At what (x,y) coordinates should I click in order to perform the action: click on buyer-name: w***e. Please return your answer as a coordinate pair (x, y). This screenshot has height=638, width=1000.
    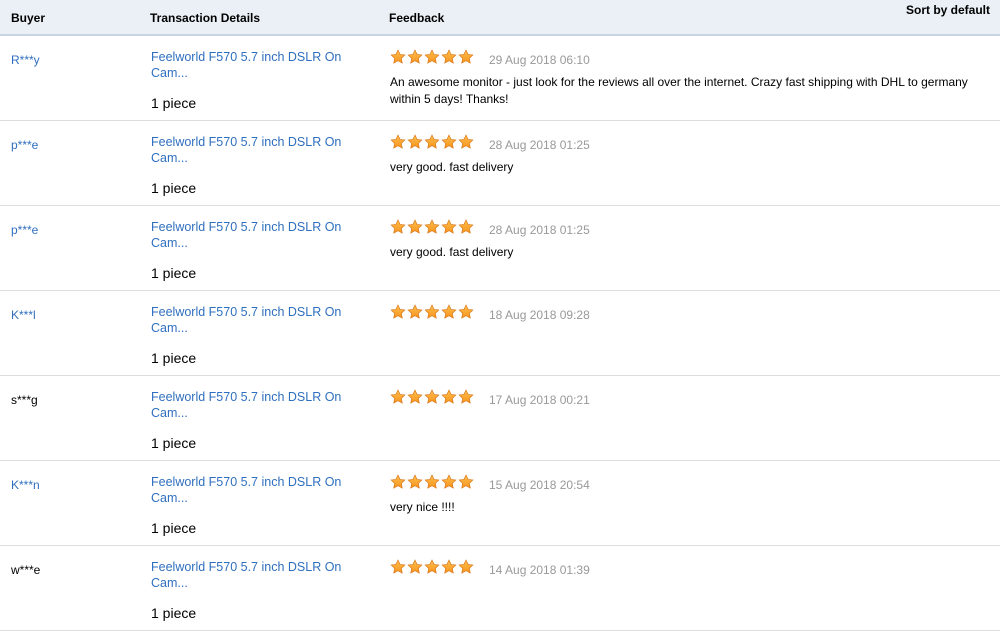
    Looking at the image, I should click on (26, 570).